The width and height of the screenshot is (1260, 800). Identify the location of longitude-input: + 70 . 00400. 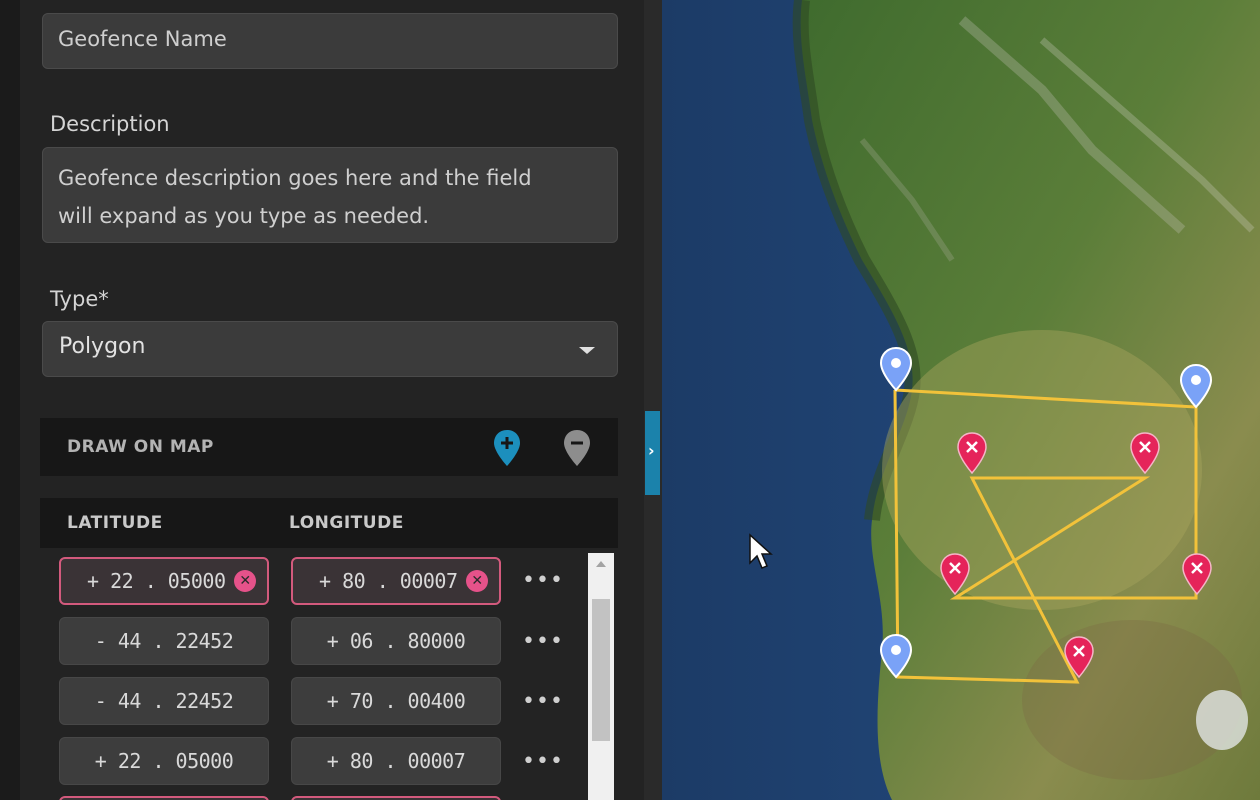
(396, 701).